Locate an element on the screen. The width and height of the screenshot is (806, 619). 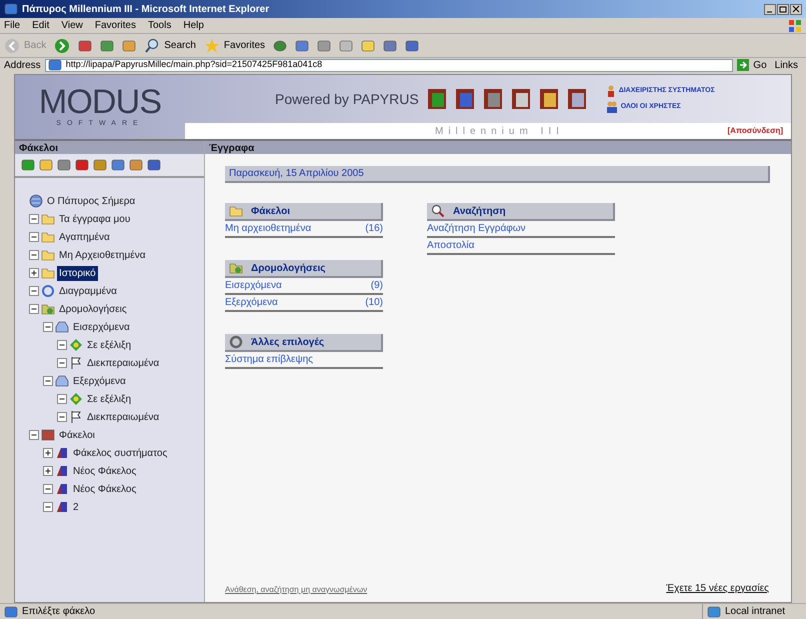
windows-logo-icon is located at coordinates (795, 25).